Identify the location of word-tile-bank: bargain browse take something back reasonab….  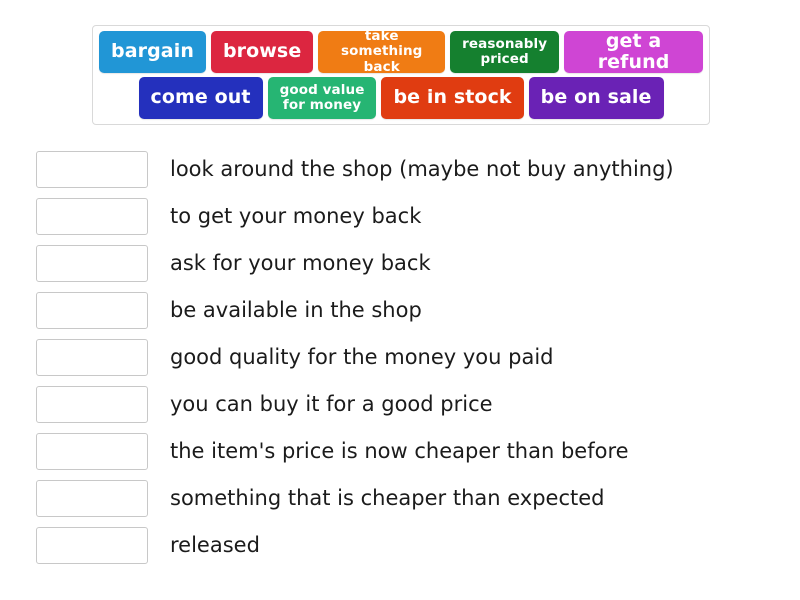
(401, 75).